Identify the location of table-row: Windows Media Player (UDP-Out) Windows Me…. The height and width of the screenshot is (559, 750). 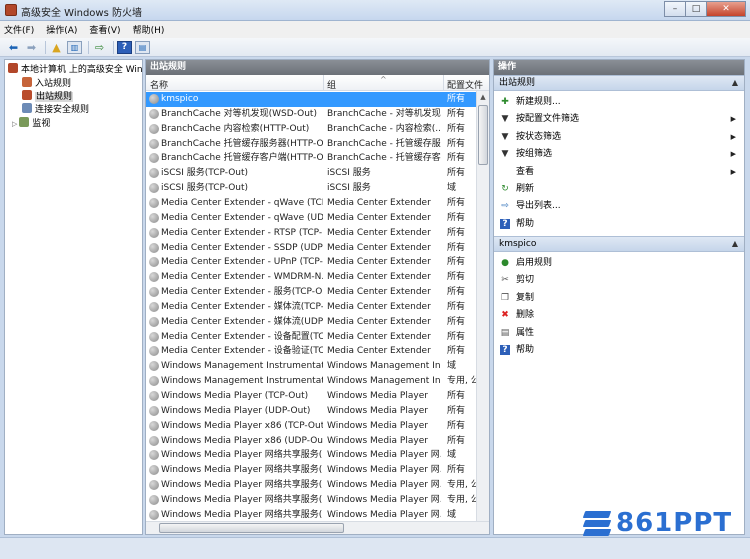
(311, 411).